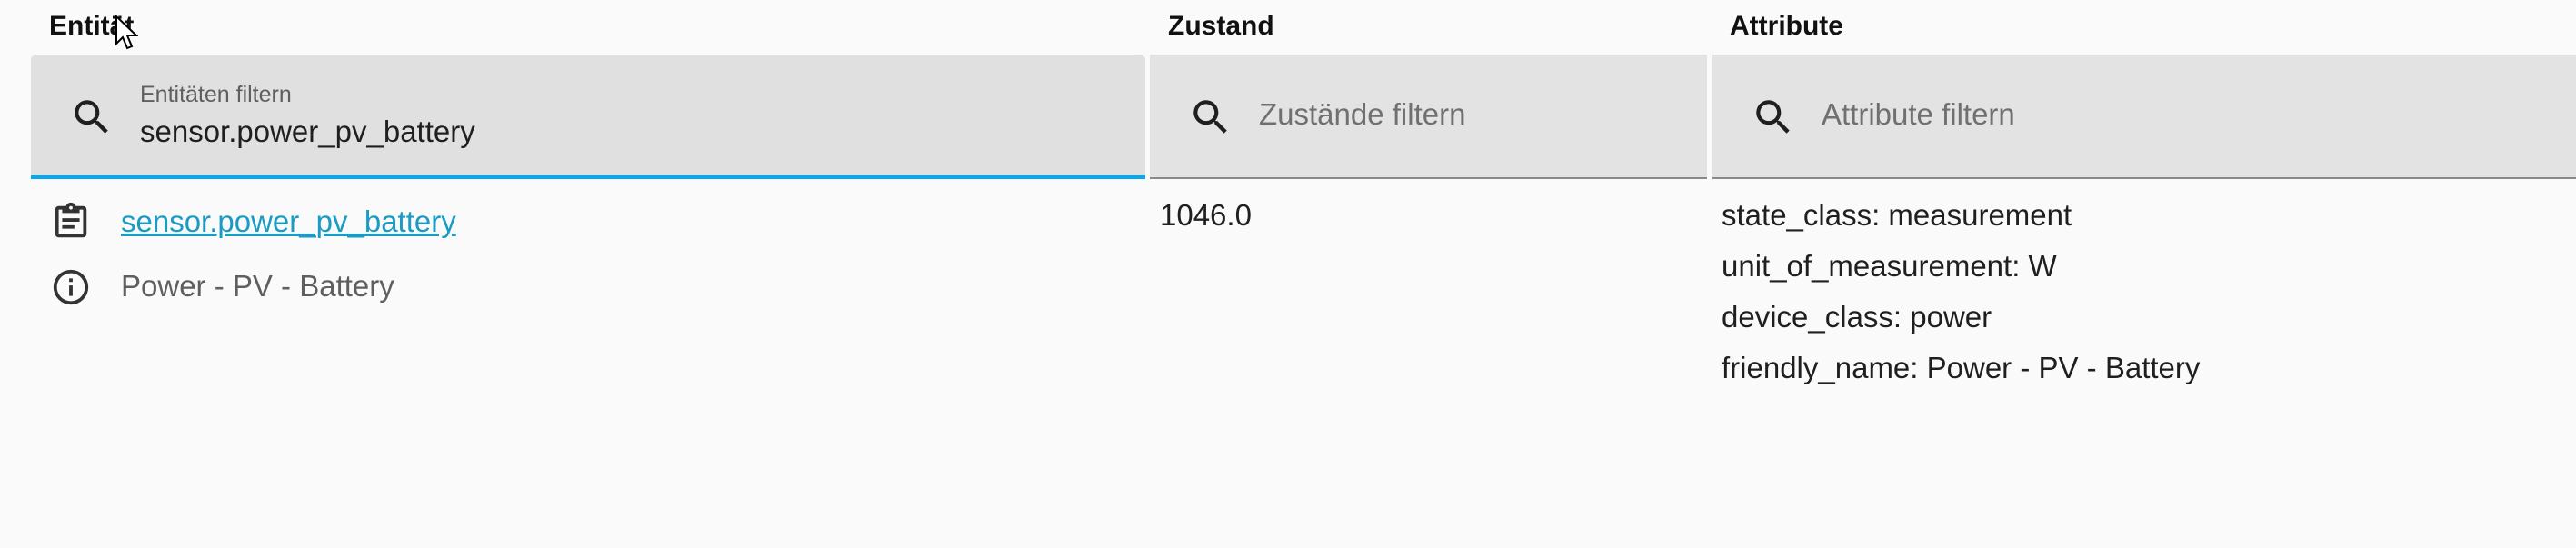 This screenshot has height=548, width=2576. Describe the element at coordinates (2176, 114) in the screenshot. I see `attributes-filter-input` at that location.